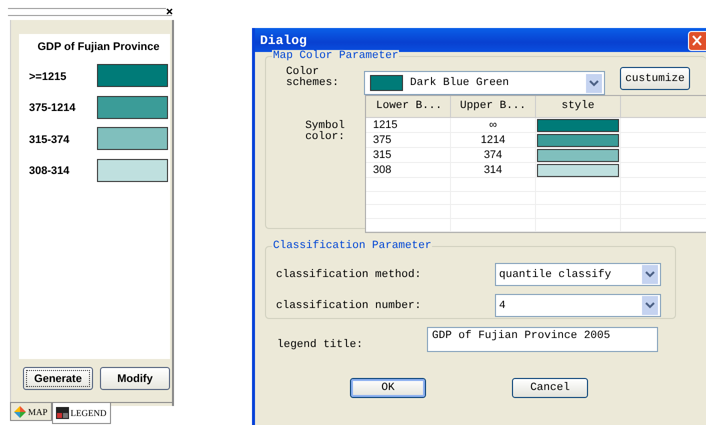 This screenshot has height=425, width=706. What do you see at coordinates (49, 171) in the screenshot?
I see `legend-label: 308-314` at bounding box center [49, 171].